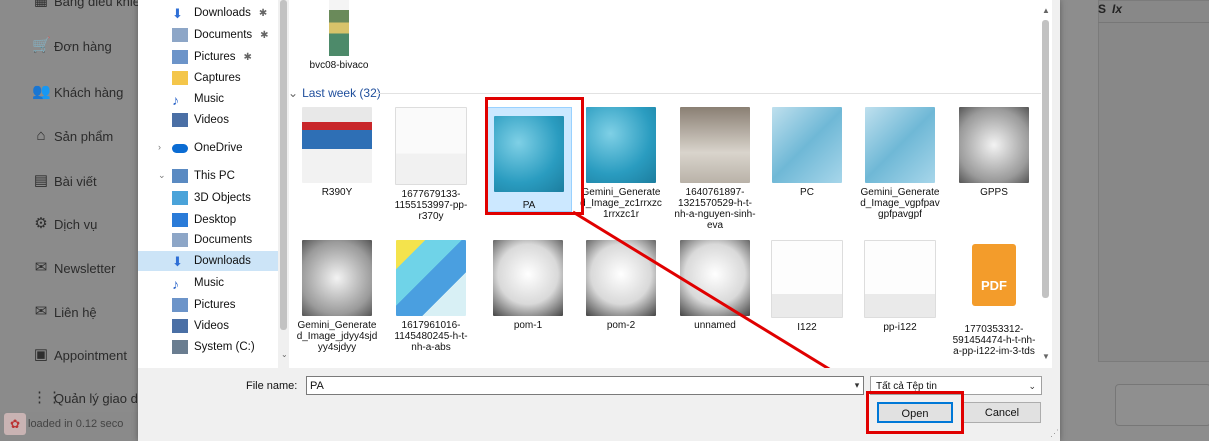  I want to click on cancel-button: Cancel, so click(1002, 412).